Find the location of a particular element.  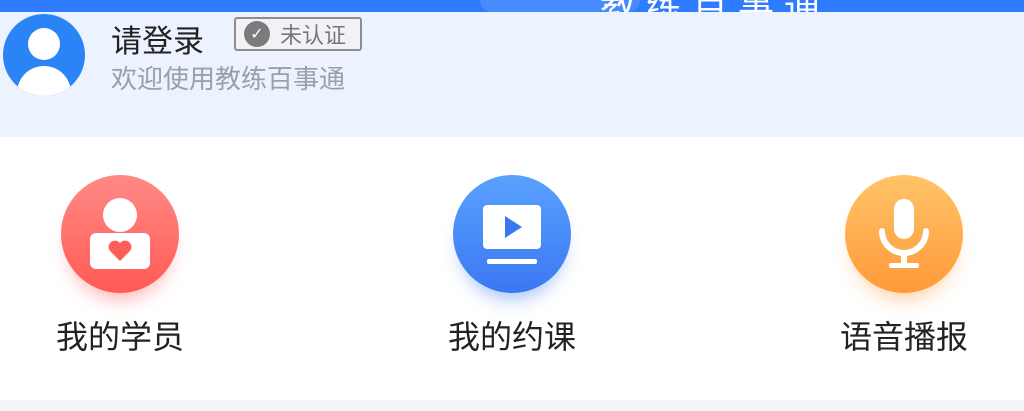

login-prompt: 请登录 is located at coordinates (157, 42).